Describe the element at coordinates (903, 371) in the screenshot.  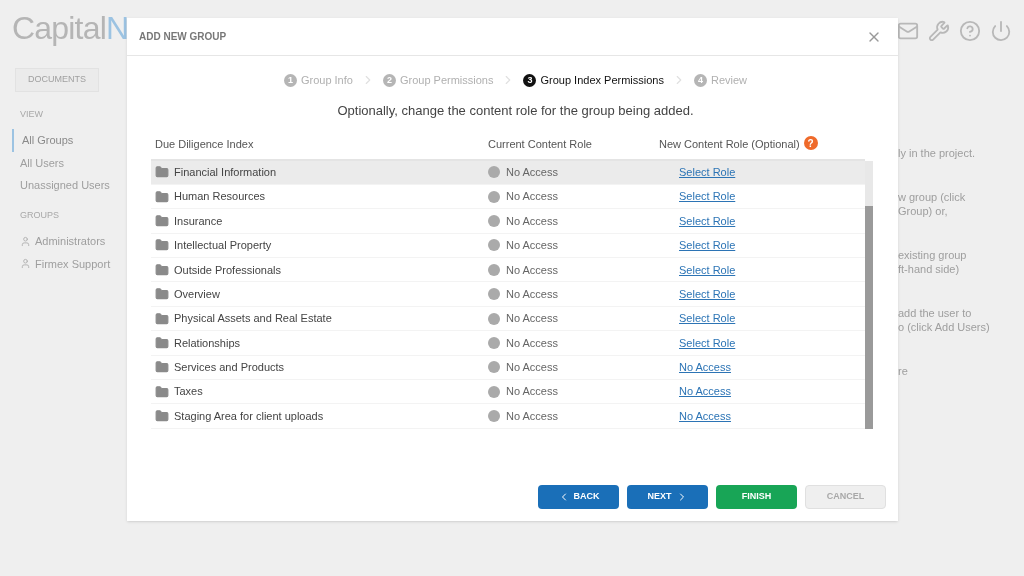
I see `help-text: re` at that location.